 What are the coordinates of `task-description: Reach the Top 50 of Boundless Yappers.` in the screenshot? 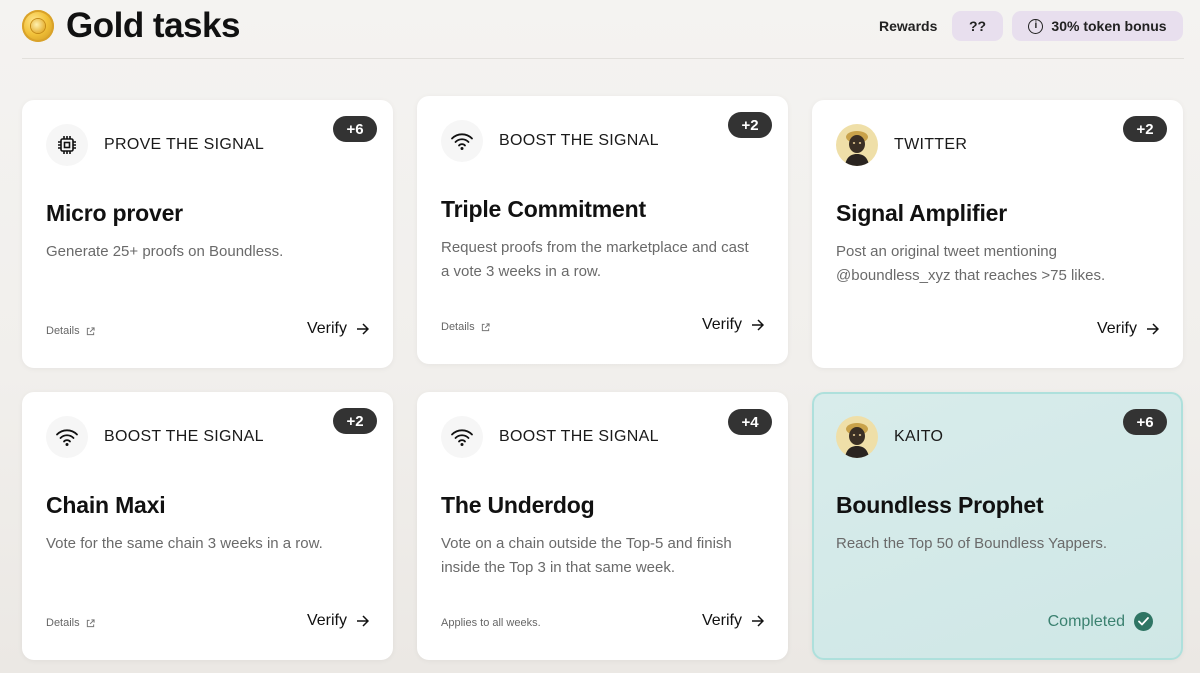 It's located at (972, 543).